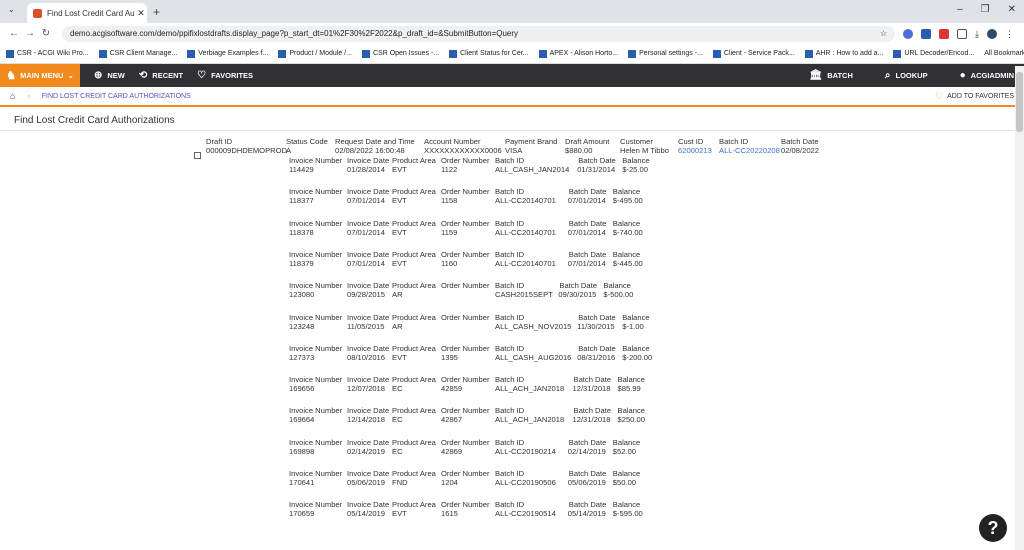 This screenshot has width=1024, height=550. Describe the element at coordinates (14, 33) in the screenshot. I see `back-icon: ←` at that location.